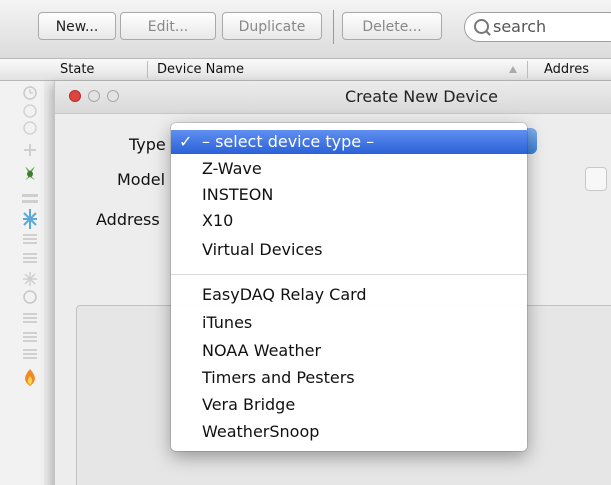 Image resolution: width=611 pixels, height=485 pixels. Describe the element at coordinates (113, 96) in the screenshot. I see `zoom-button` at that location.